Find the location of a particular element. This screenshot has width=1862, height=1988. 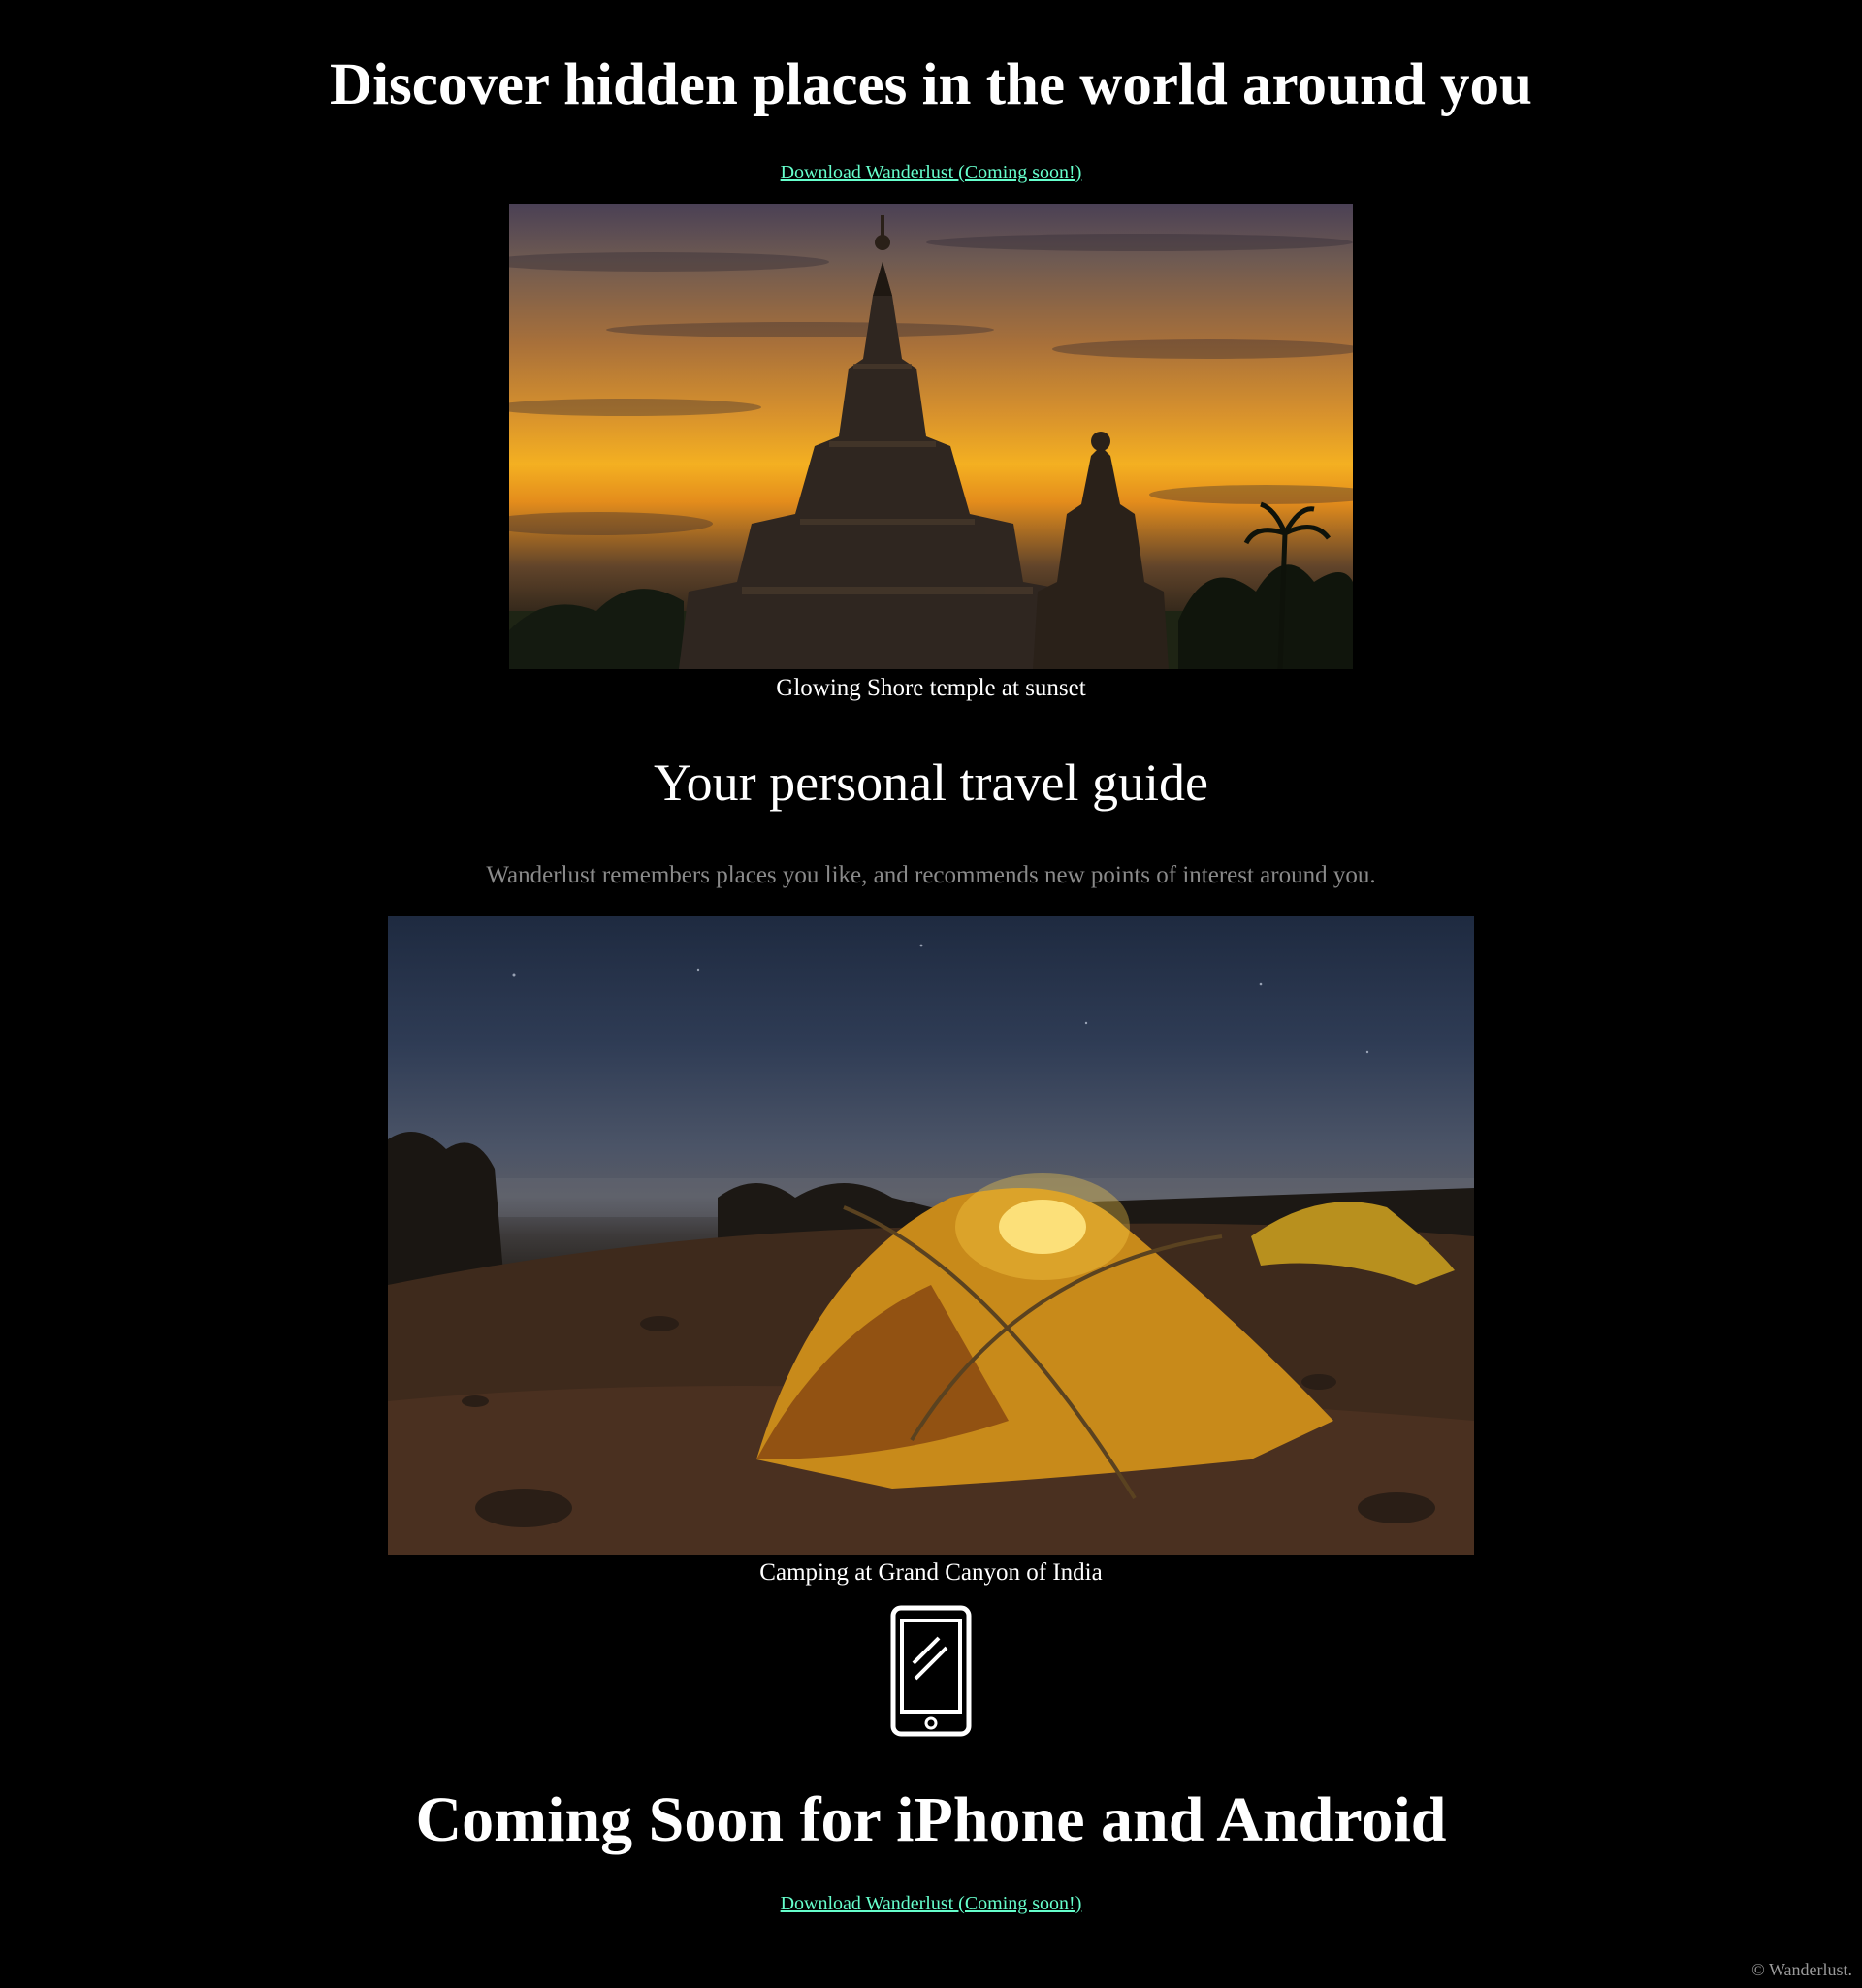

download-link-top: Download Wanderlust (Coming soon!) is located at coordinates (932, 172).